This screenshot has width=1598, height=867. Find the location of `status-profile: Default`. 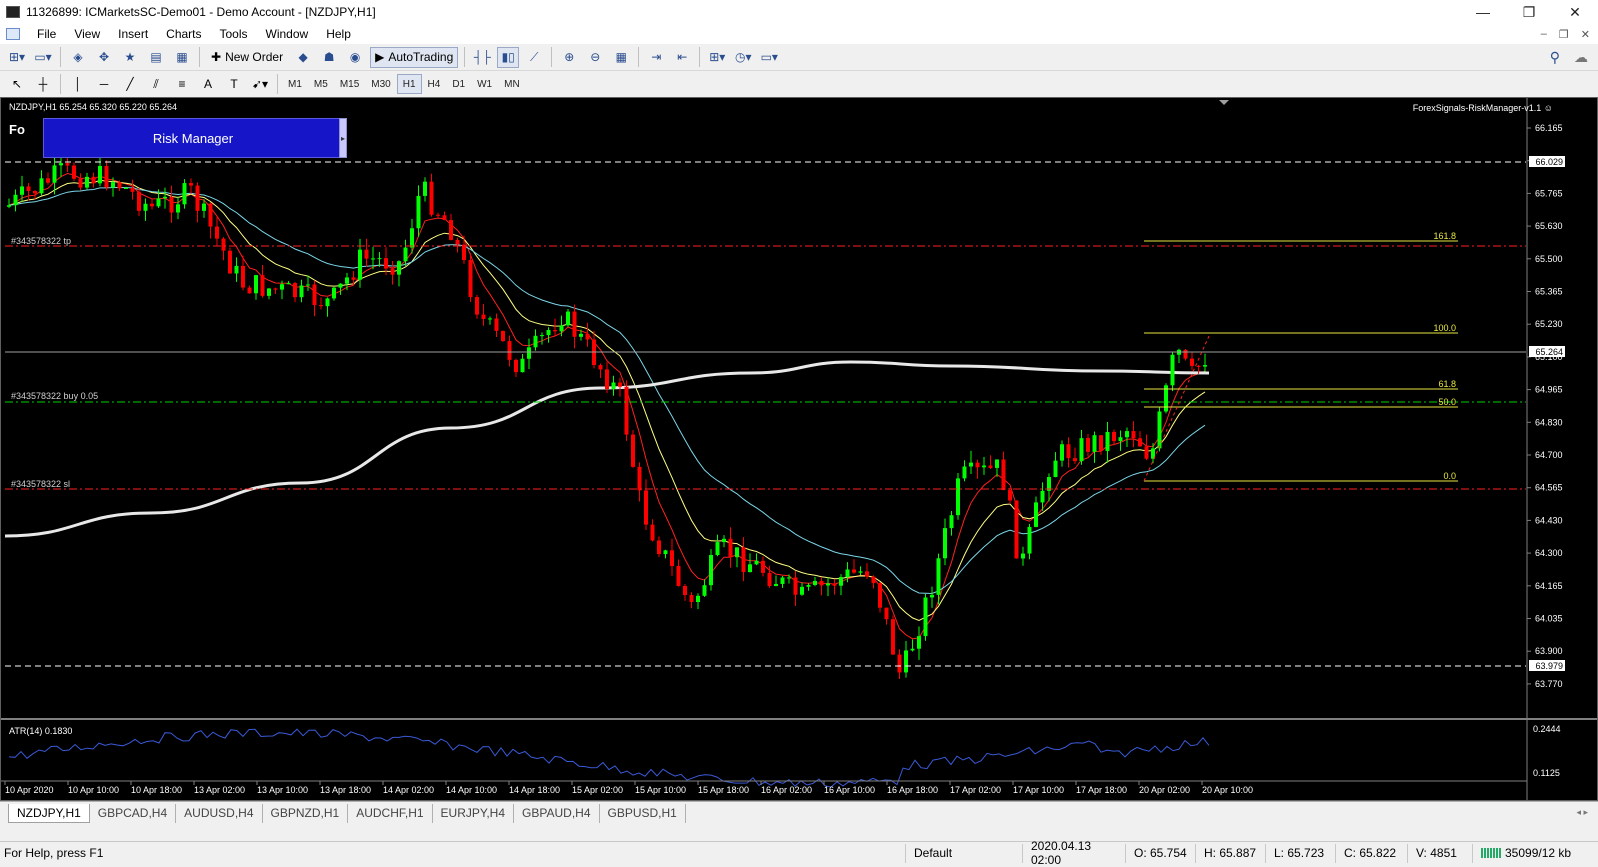

status-profile: Default is located at coordinates (963, 853).